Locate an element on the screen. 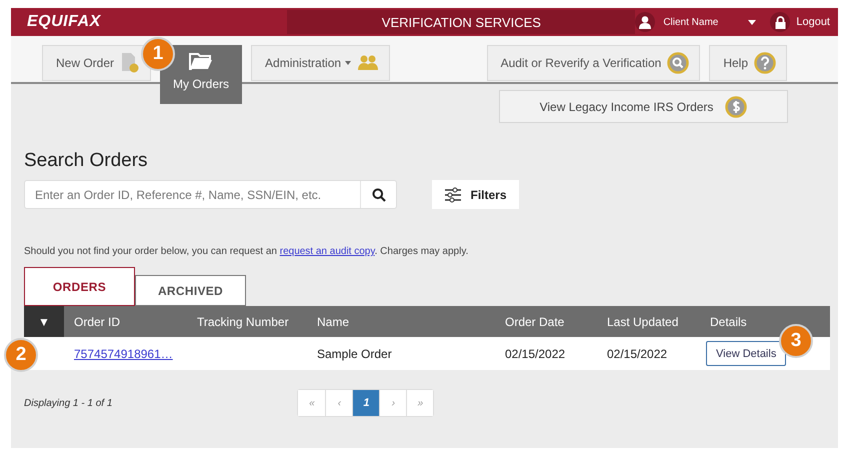 This screenshot has height=450, width=848. help-icon is located at coordinates (765, 63).